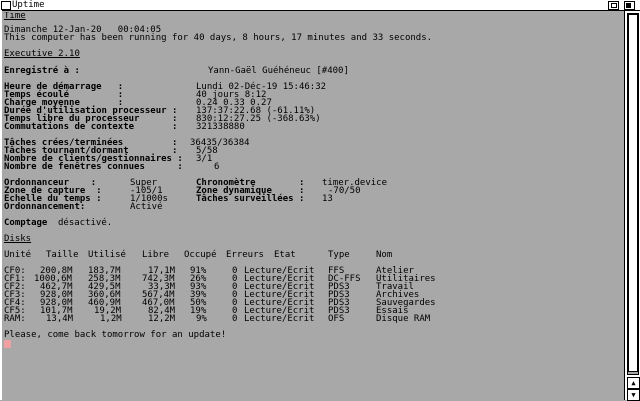 Image resolution: width=640 pixels, height=401 pixels. I want to click on column-header: Erreurs, so click(245, 255).